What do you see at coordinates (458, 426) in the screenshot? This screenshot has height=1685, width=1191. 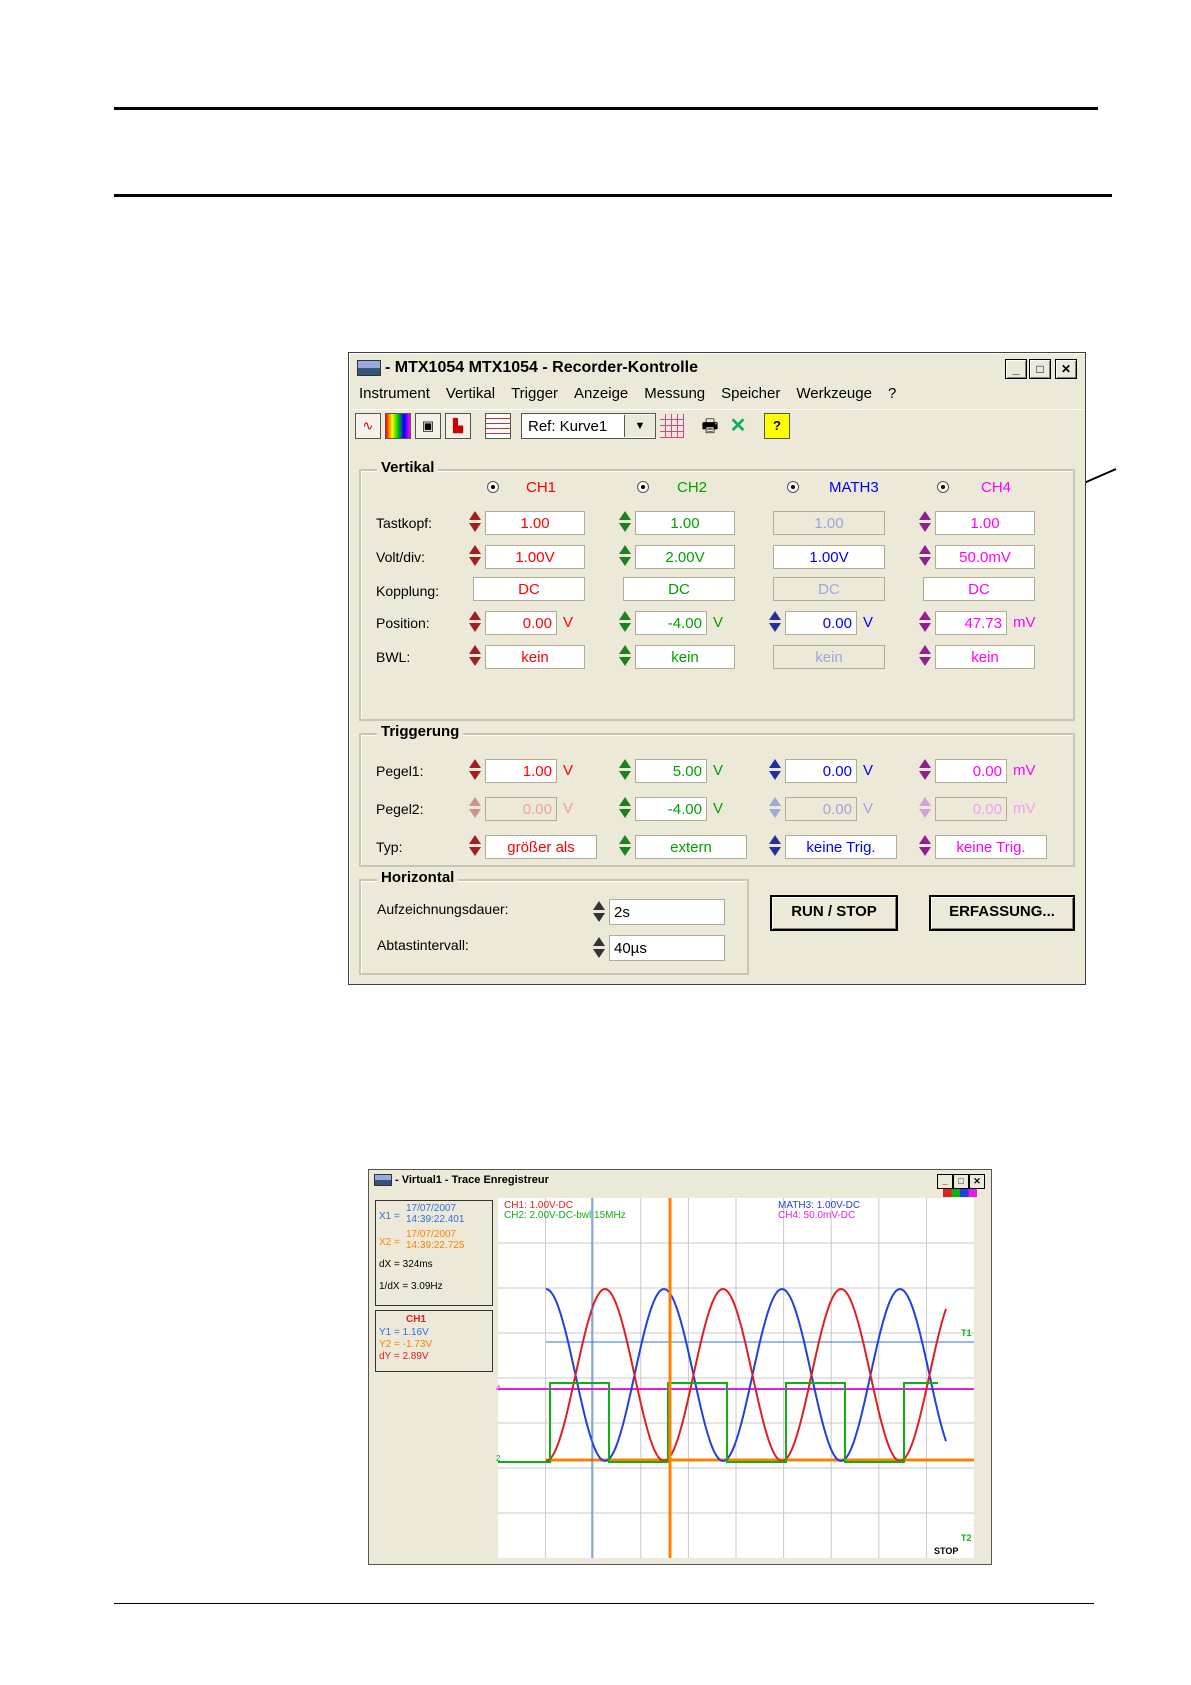 I see `histogram-icon: ▙` at bounding box center [458, 426].